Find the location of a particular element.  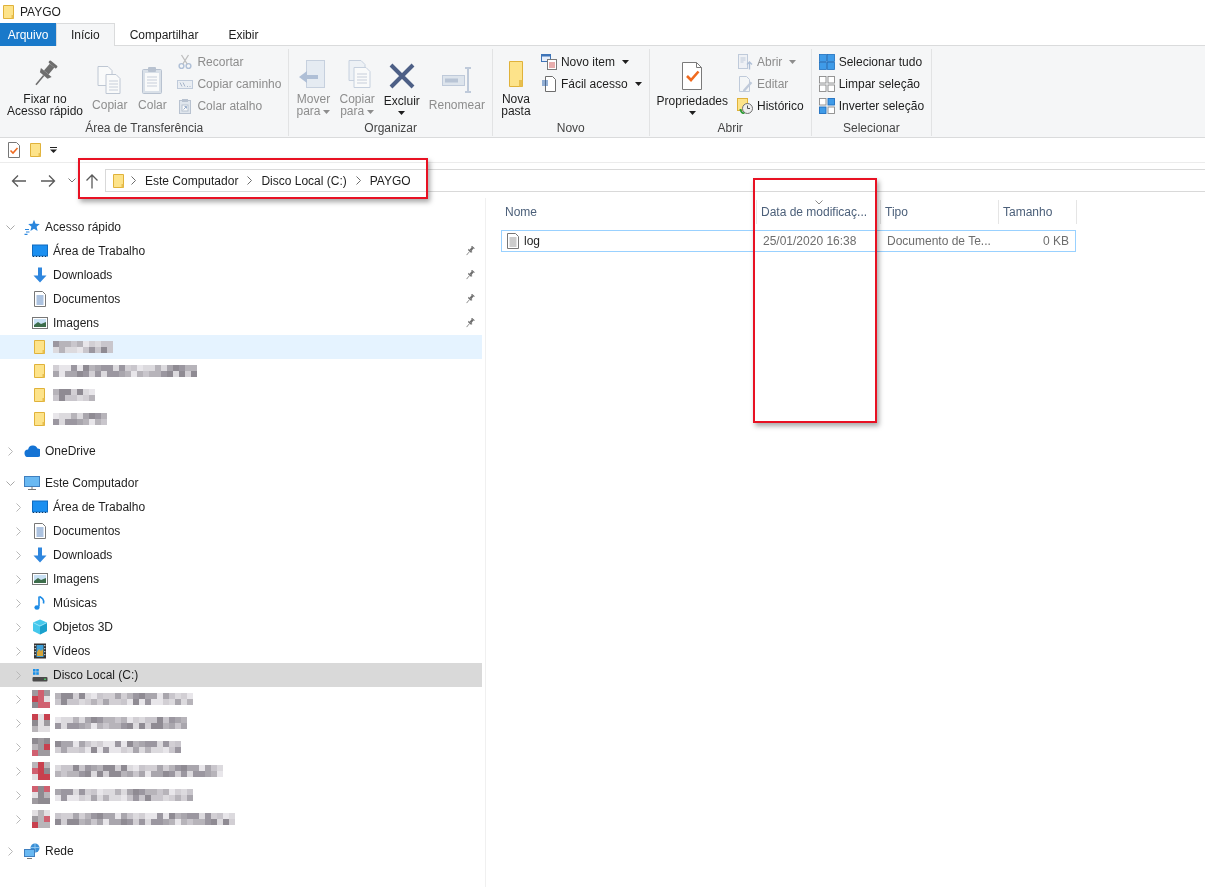

ribbon-tab: Início is located at coordinates (85, 34).